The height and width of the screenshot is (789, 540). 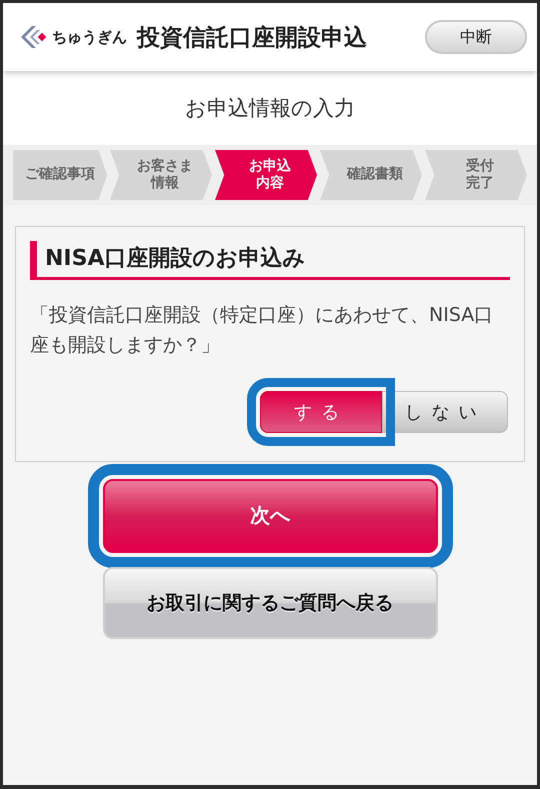 I want to click on option-button: しない, so click(x=445, y=411).